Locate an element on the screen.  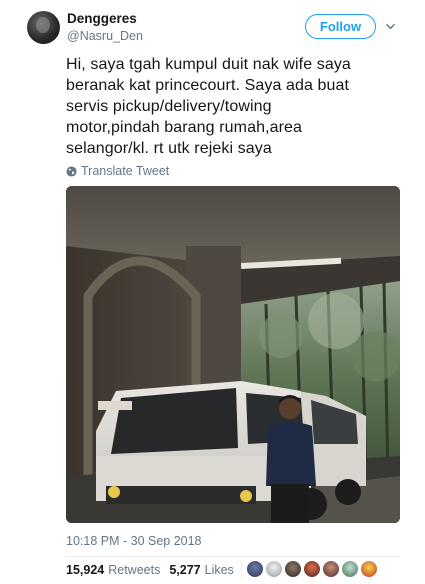
likes-stat: 5,277 Likes is located at coordinates (201, 570).